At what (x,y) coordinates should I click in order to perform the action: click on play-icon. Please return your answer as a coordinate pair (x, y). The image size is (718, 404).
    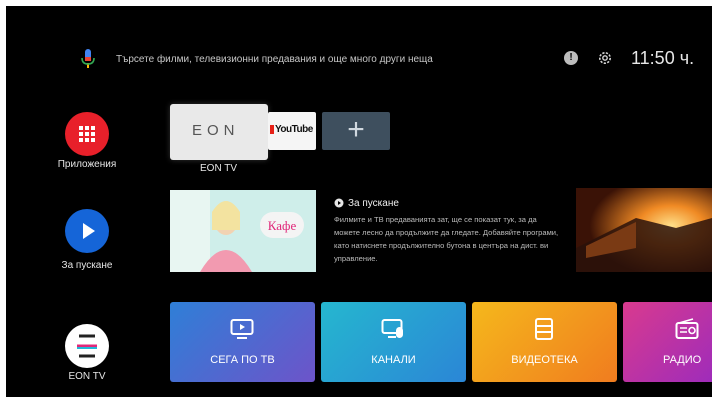
    Looking at the image, I should click on (89, 231).